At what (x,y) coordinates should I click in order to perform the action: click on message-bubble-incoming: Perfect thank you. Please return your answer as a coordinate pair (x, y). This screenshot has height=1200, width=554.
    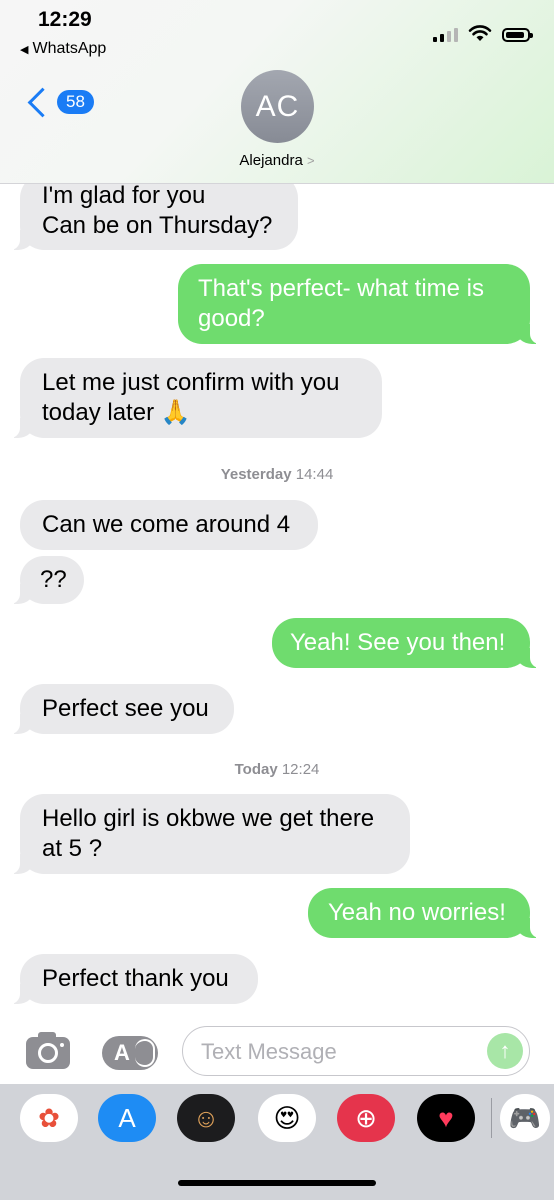
    Looking at the image, I should click on (134, 979).